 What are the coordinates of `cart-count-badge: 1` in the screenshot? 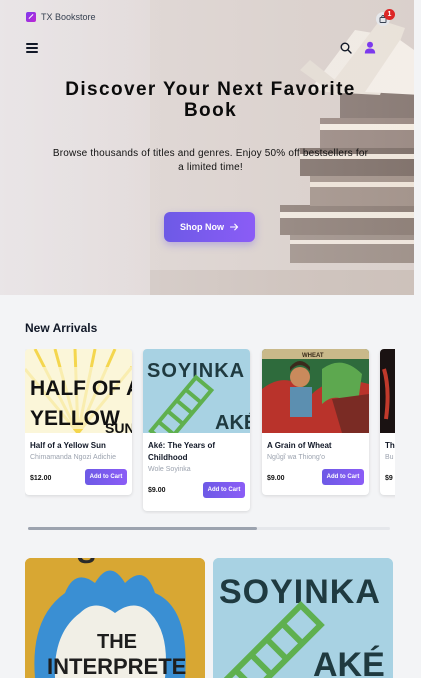 It's located at (389, 14).